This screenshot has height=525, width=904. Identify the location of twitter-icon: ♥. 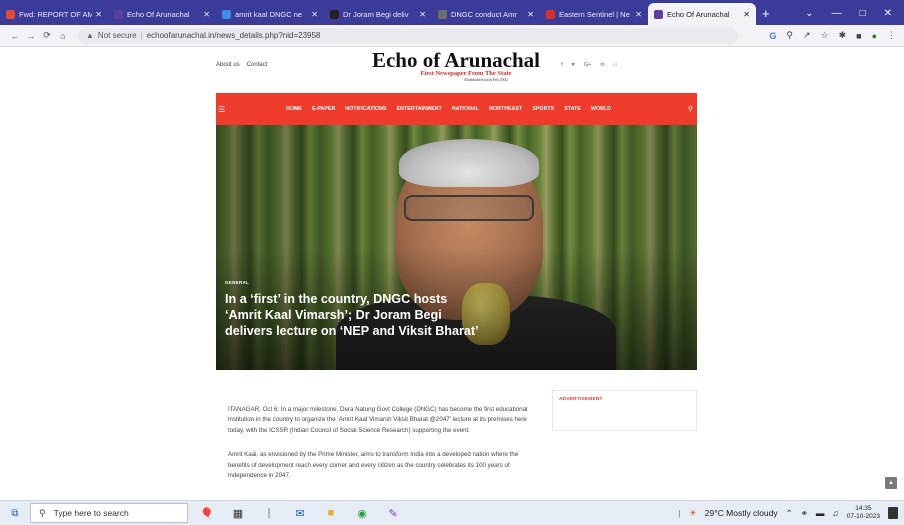
(573, 65).